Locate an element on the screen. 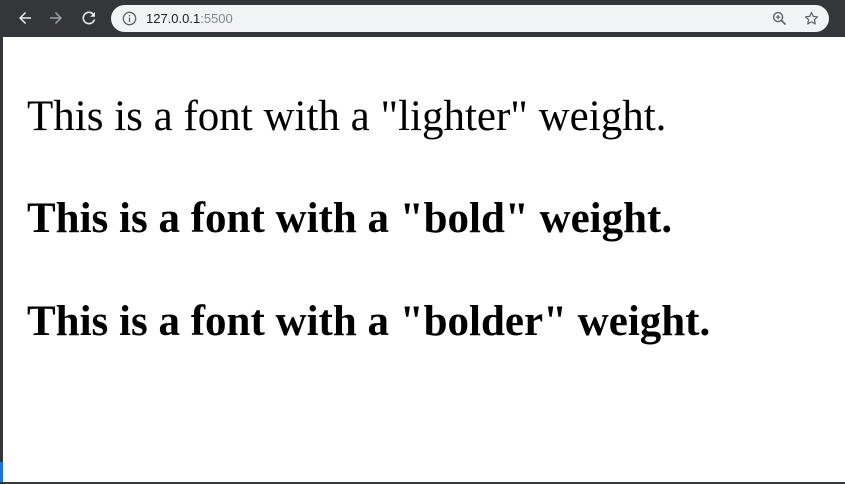 The image size is (845, 484). bold-weight-text: This is a font with a "bold" weight. is located at coordinates (350, 218).